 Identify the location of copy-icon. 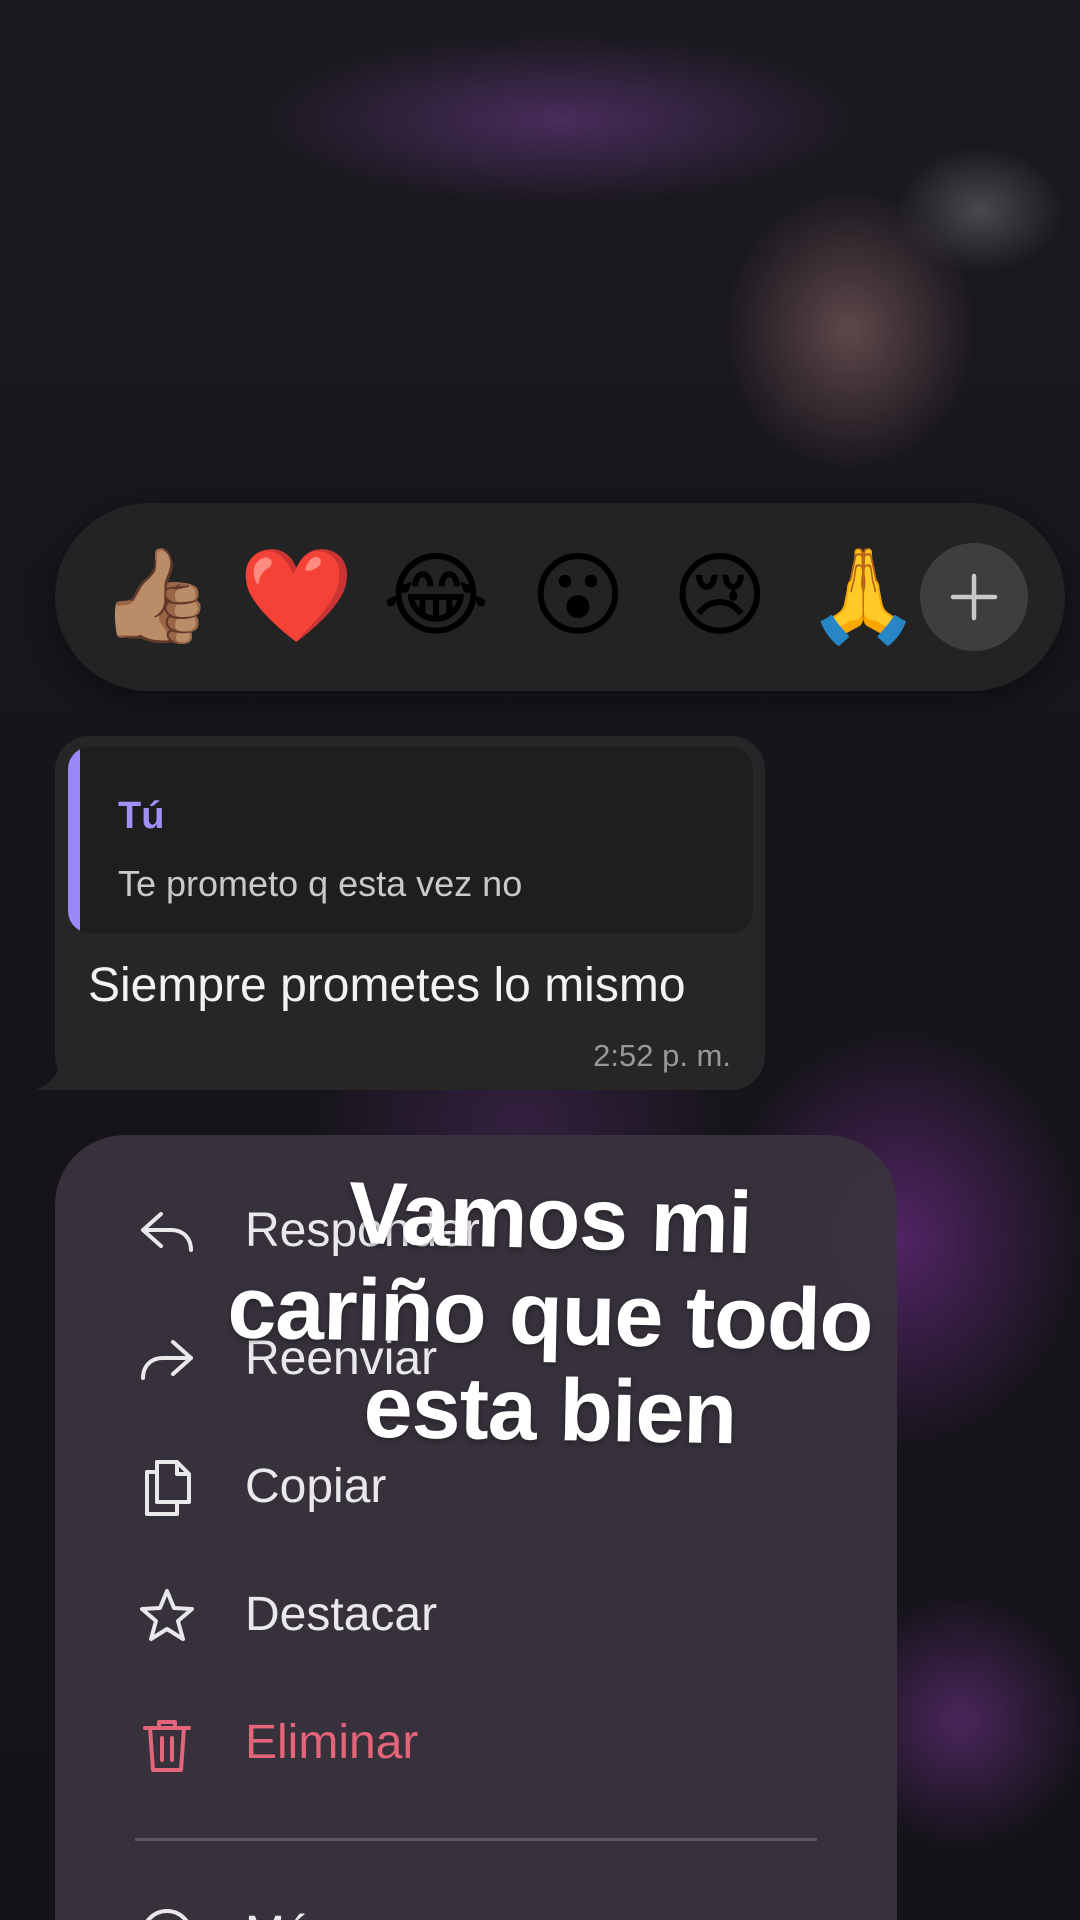
(168, 1488).